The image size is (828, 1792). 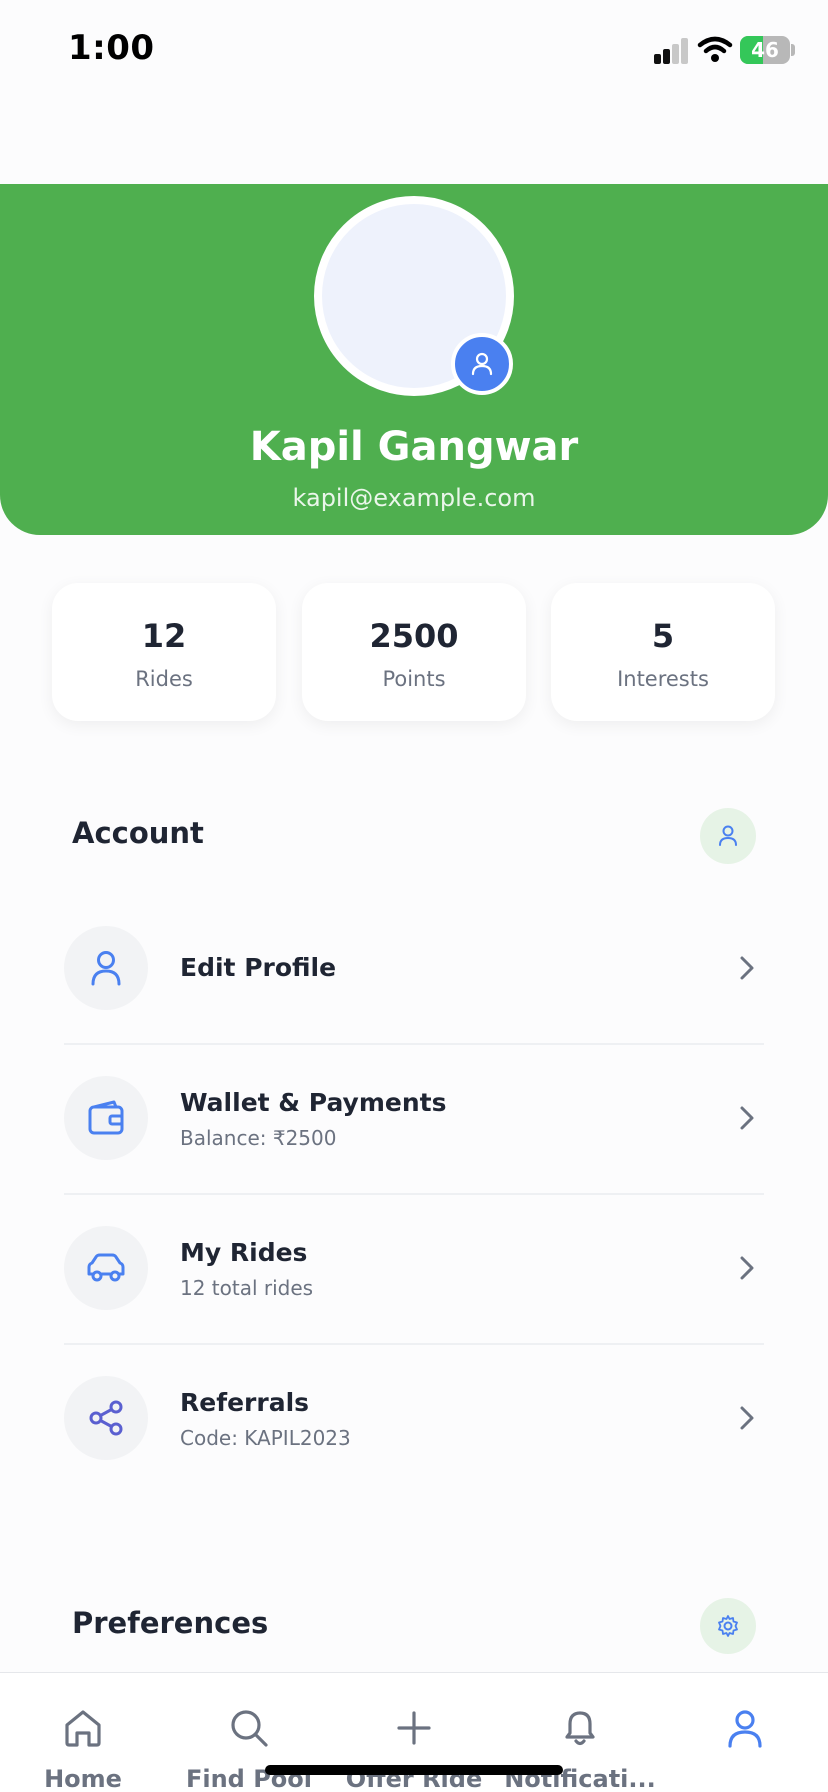 I want to click on share-icon, so click(x=106, y=1418).